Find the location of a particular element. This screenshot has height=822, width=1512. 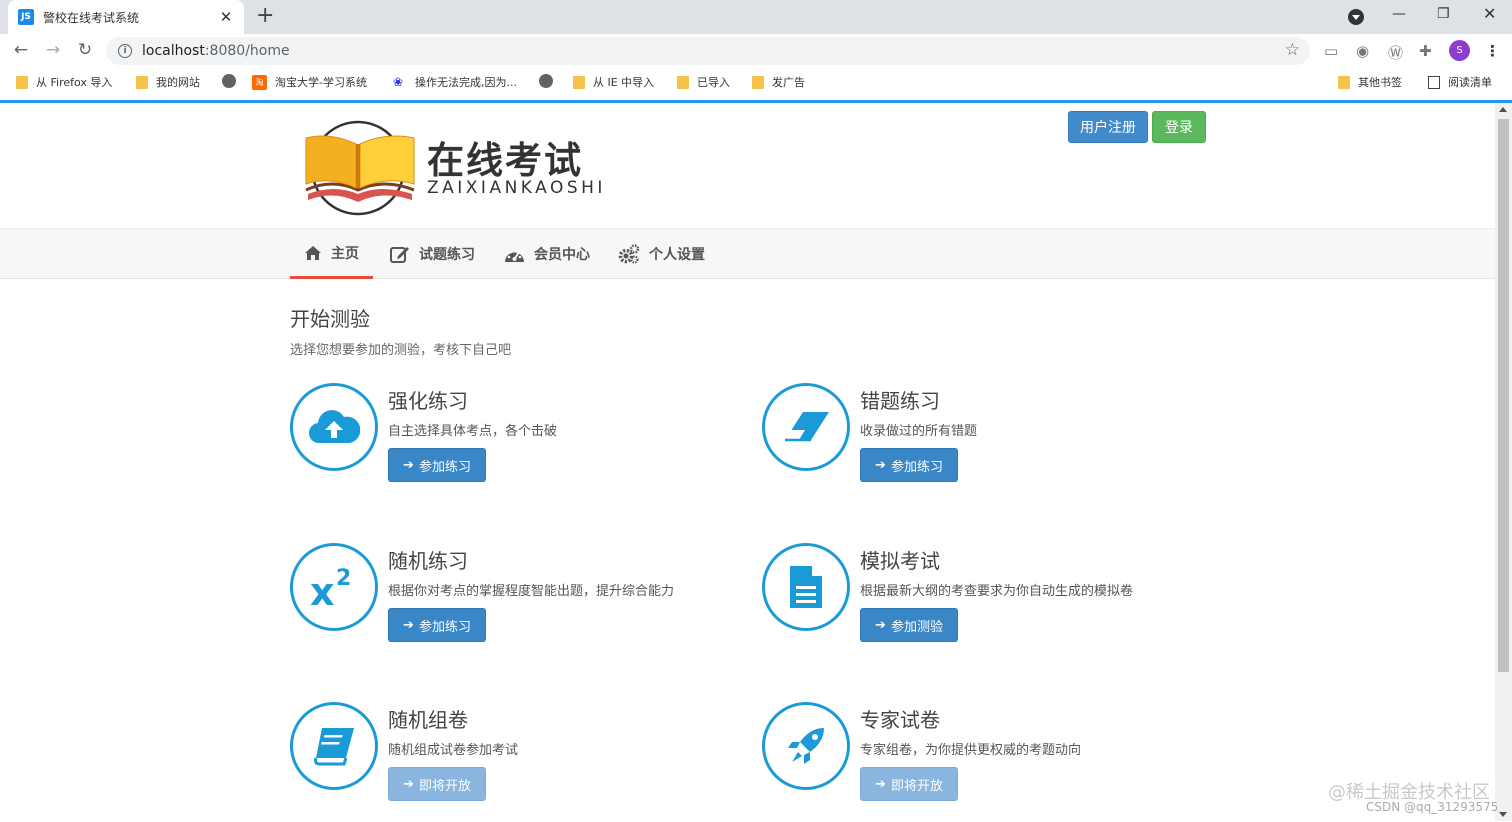

minimize-button: — is located at coordinates (1399, 14).